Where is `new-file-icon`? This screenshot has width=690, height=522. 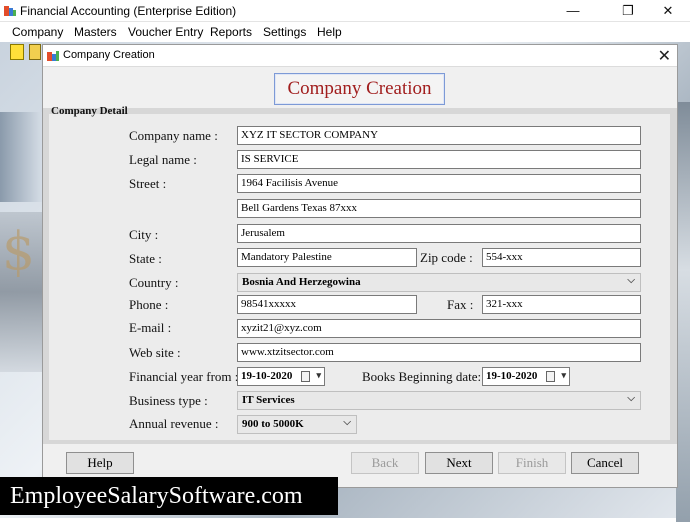
new-file-icon is located at coordinates (17, 52).